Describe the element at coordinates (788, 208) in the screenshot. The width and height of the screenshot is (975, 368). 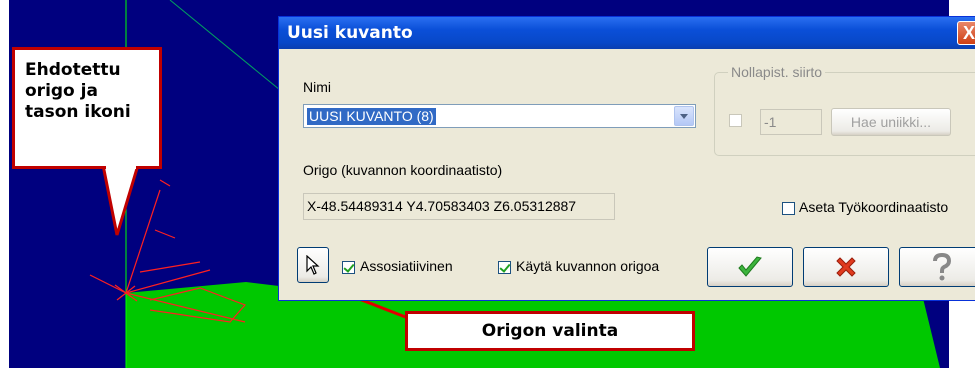
I see `set-work-coords-checkbox` at that location.